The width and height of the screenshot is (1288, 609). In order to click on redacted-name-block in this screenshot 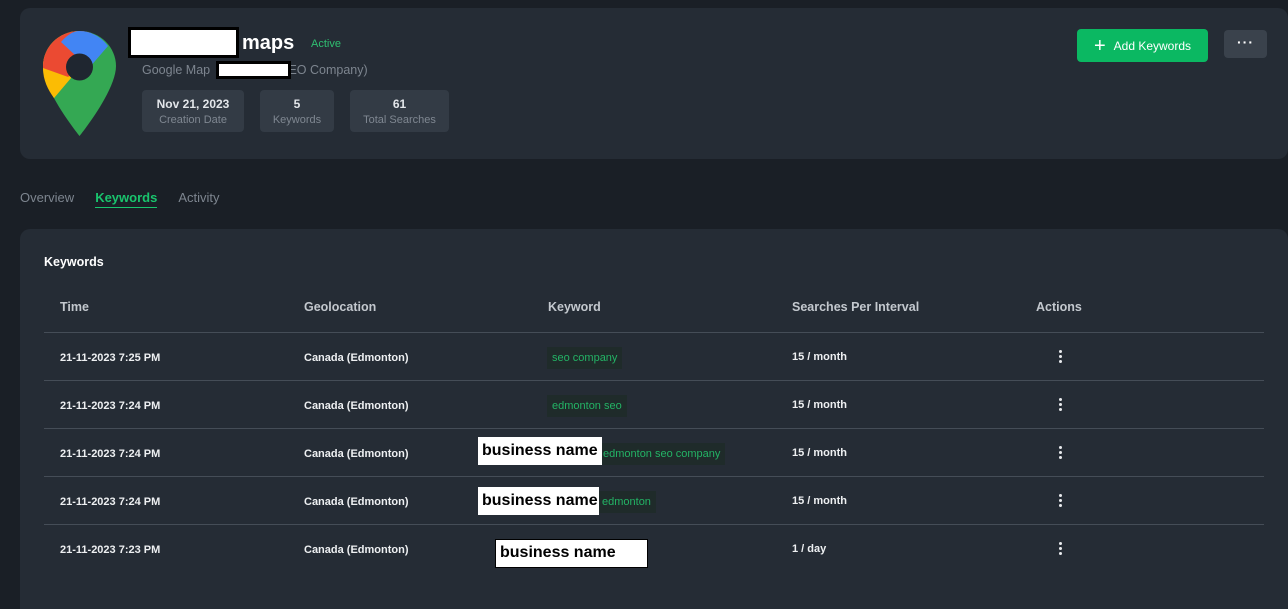, I will do `click(183, 42)`.